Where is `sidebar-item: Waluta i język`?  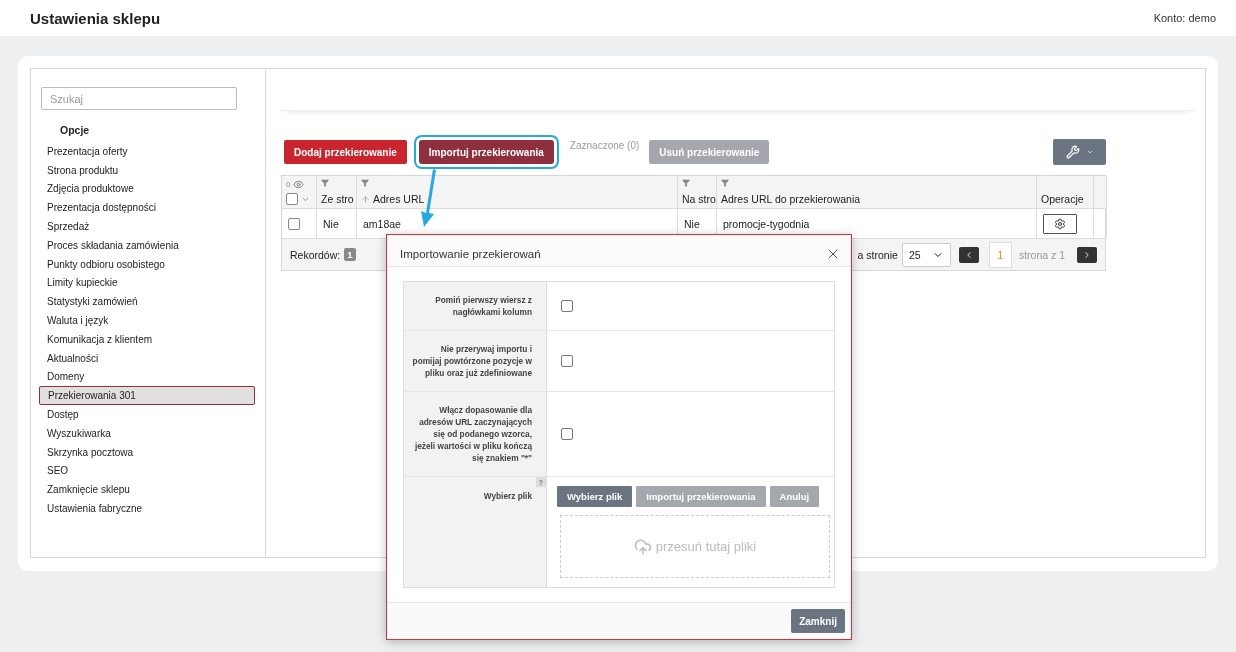 sidebar-item: Waluta i język is located at coordinates (147, 320).